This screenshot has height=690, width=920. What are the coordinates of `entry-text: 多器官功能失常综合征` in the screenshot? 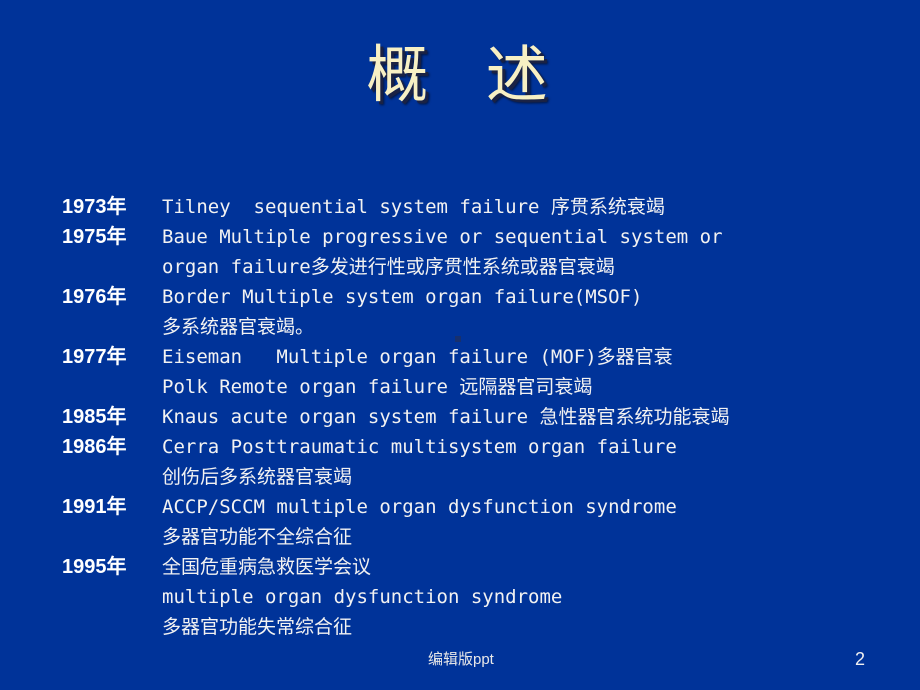 It's located at (257, 627).